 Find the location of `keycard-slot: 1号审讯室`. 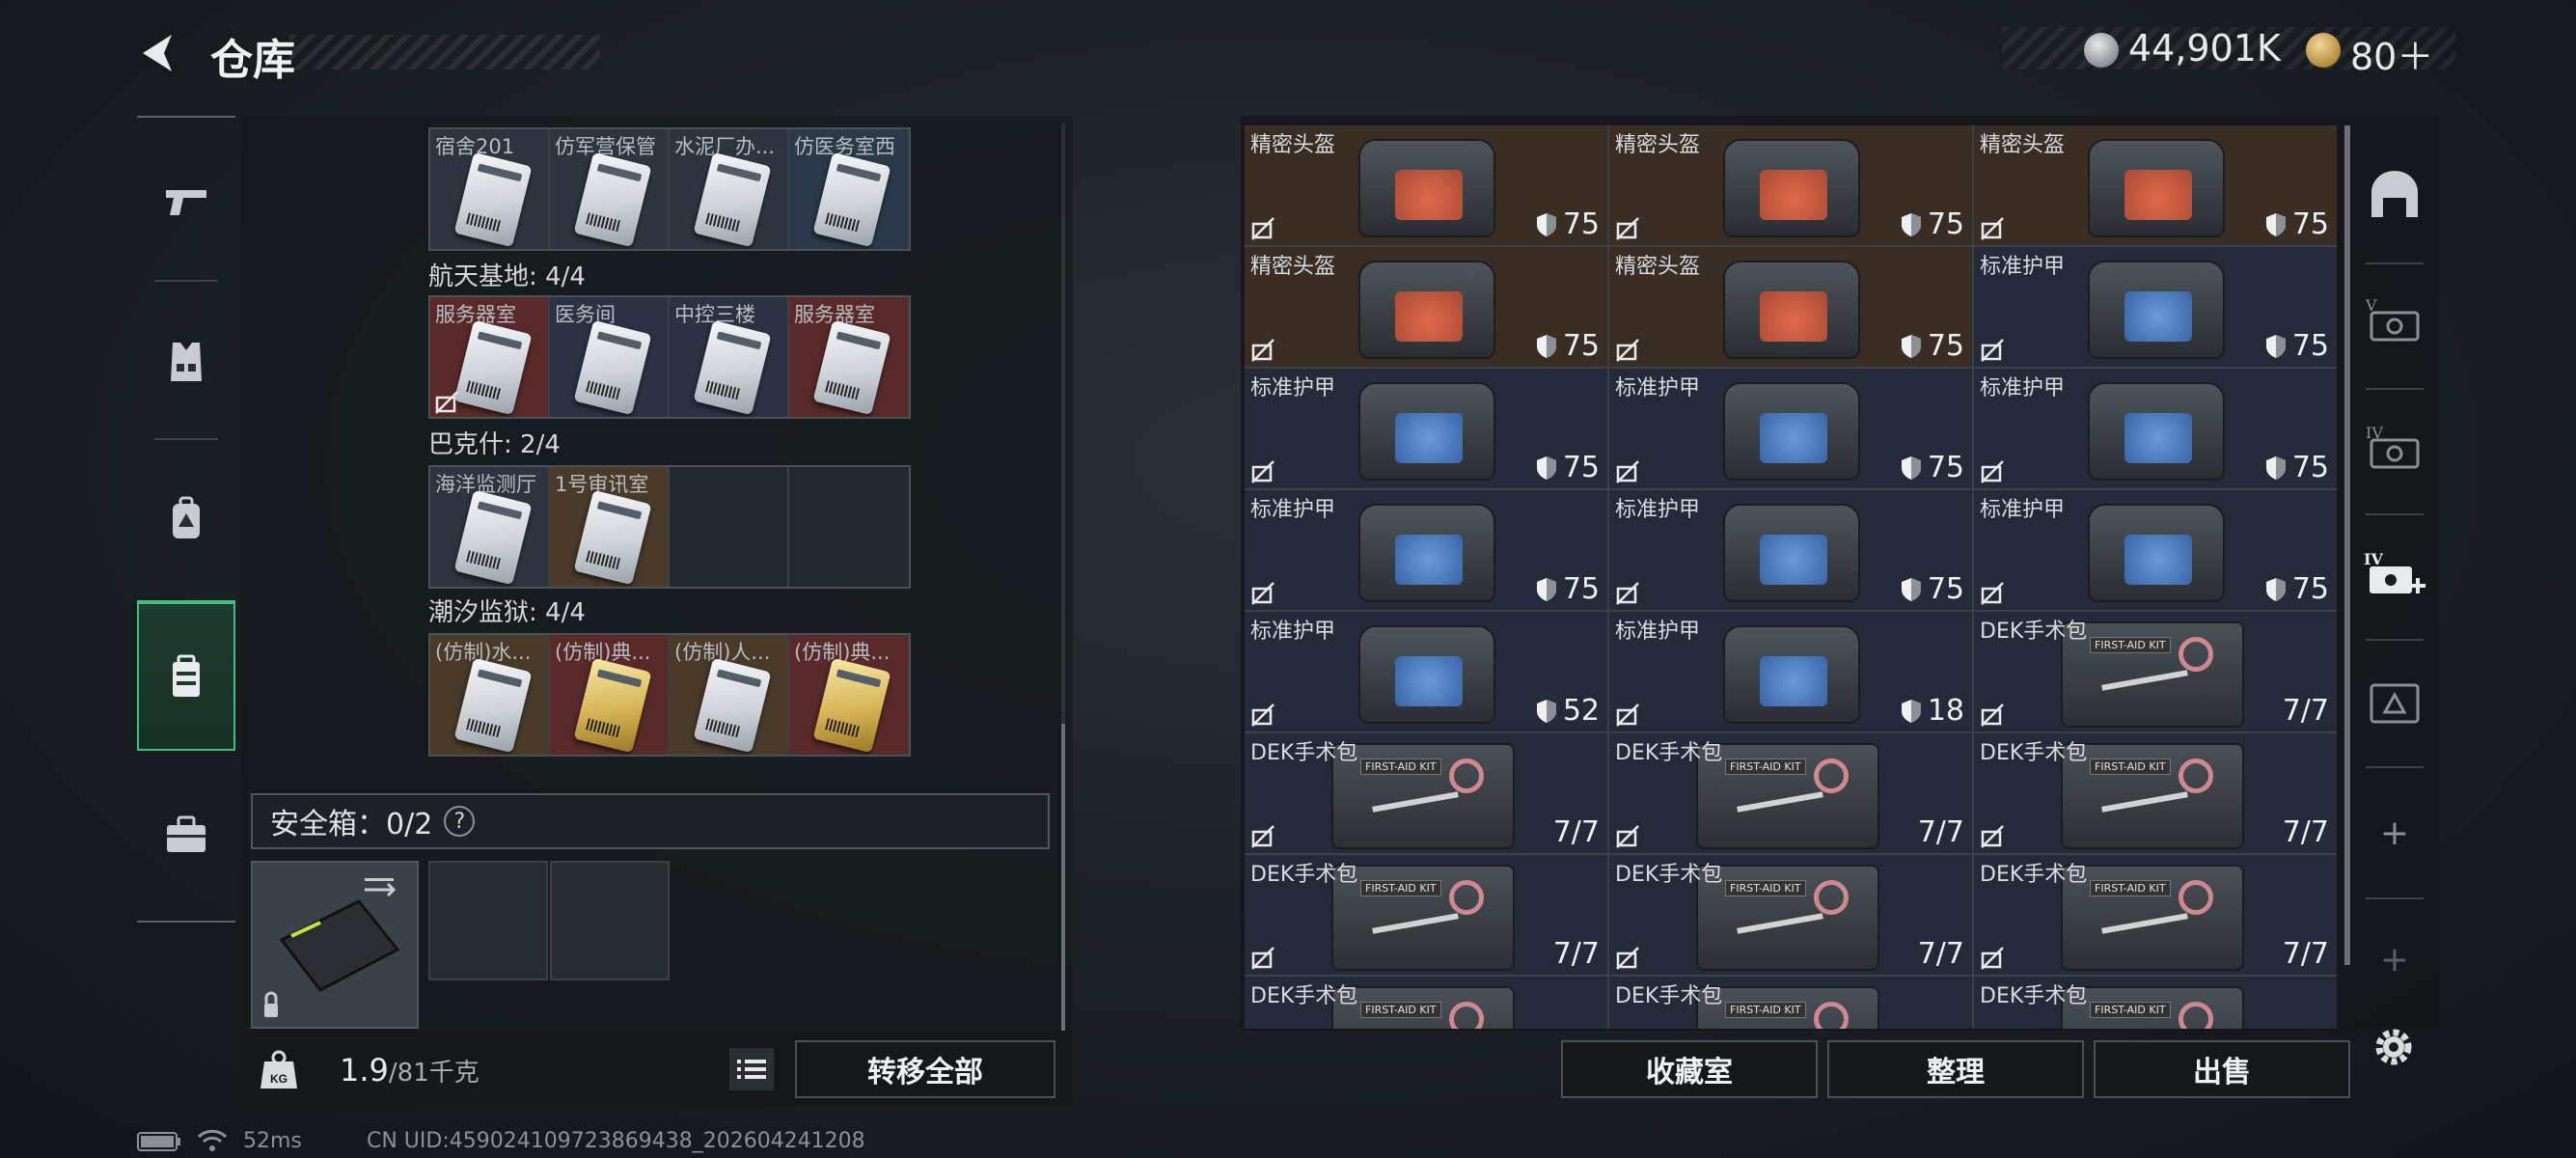

keycard-slot: 1号审讯室 is located at coordinates (610, 527).